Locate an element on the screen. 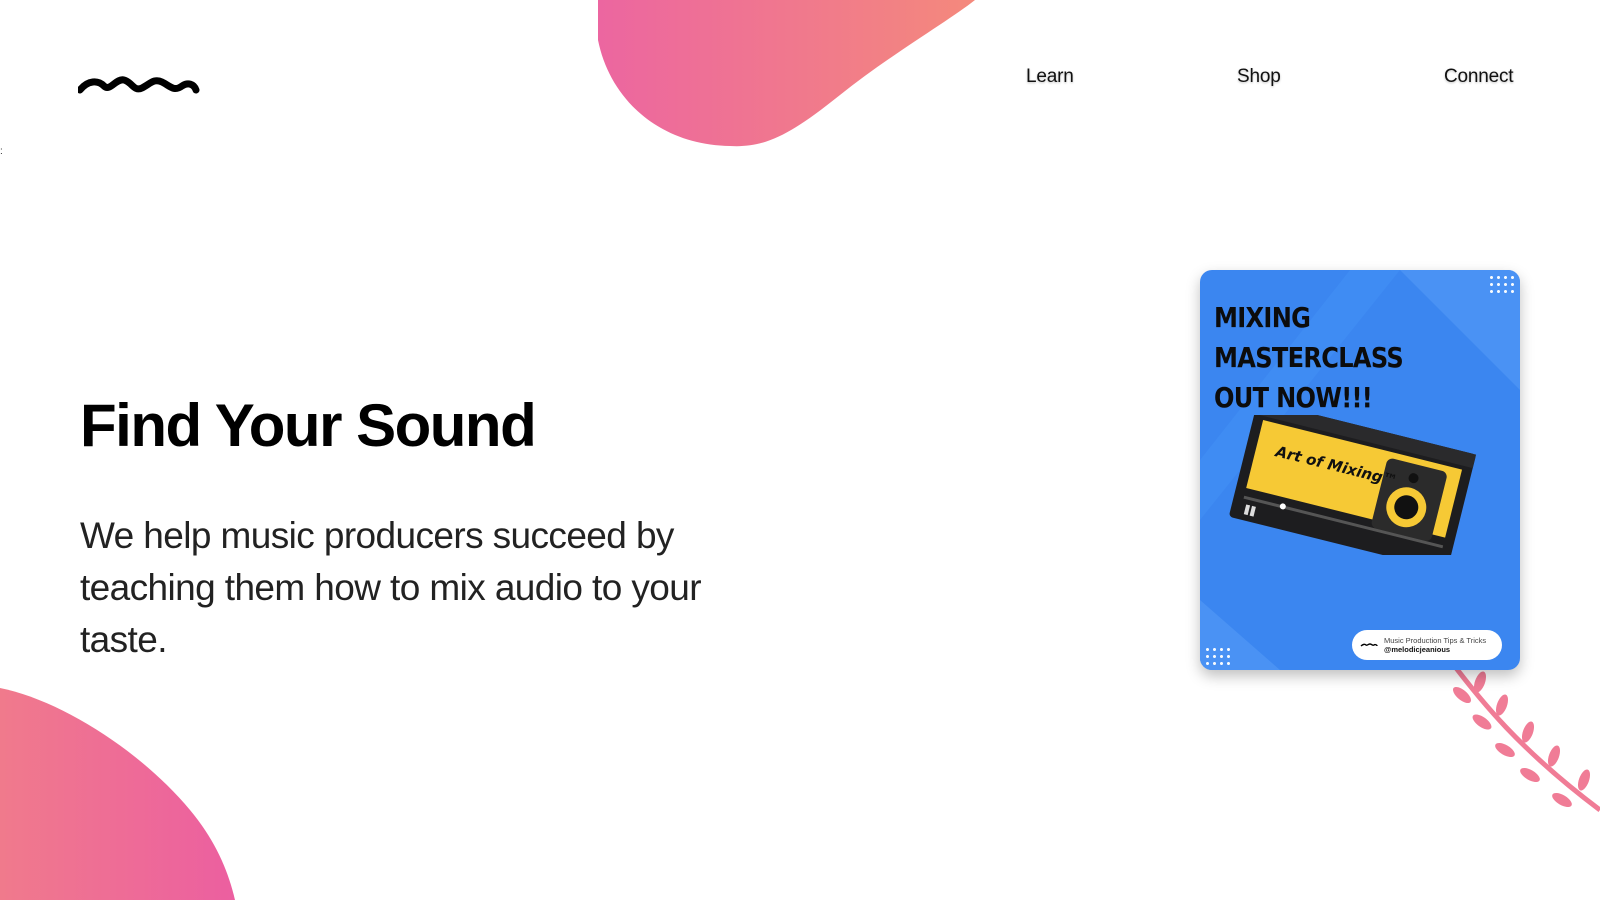 The image size is (1600, 900). nav-link-learn: Learn is located at coordinates (1050, 77).